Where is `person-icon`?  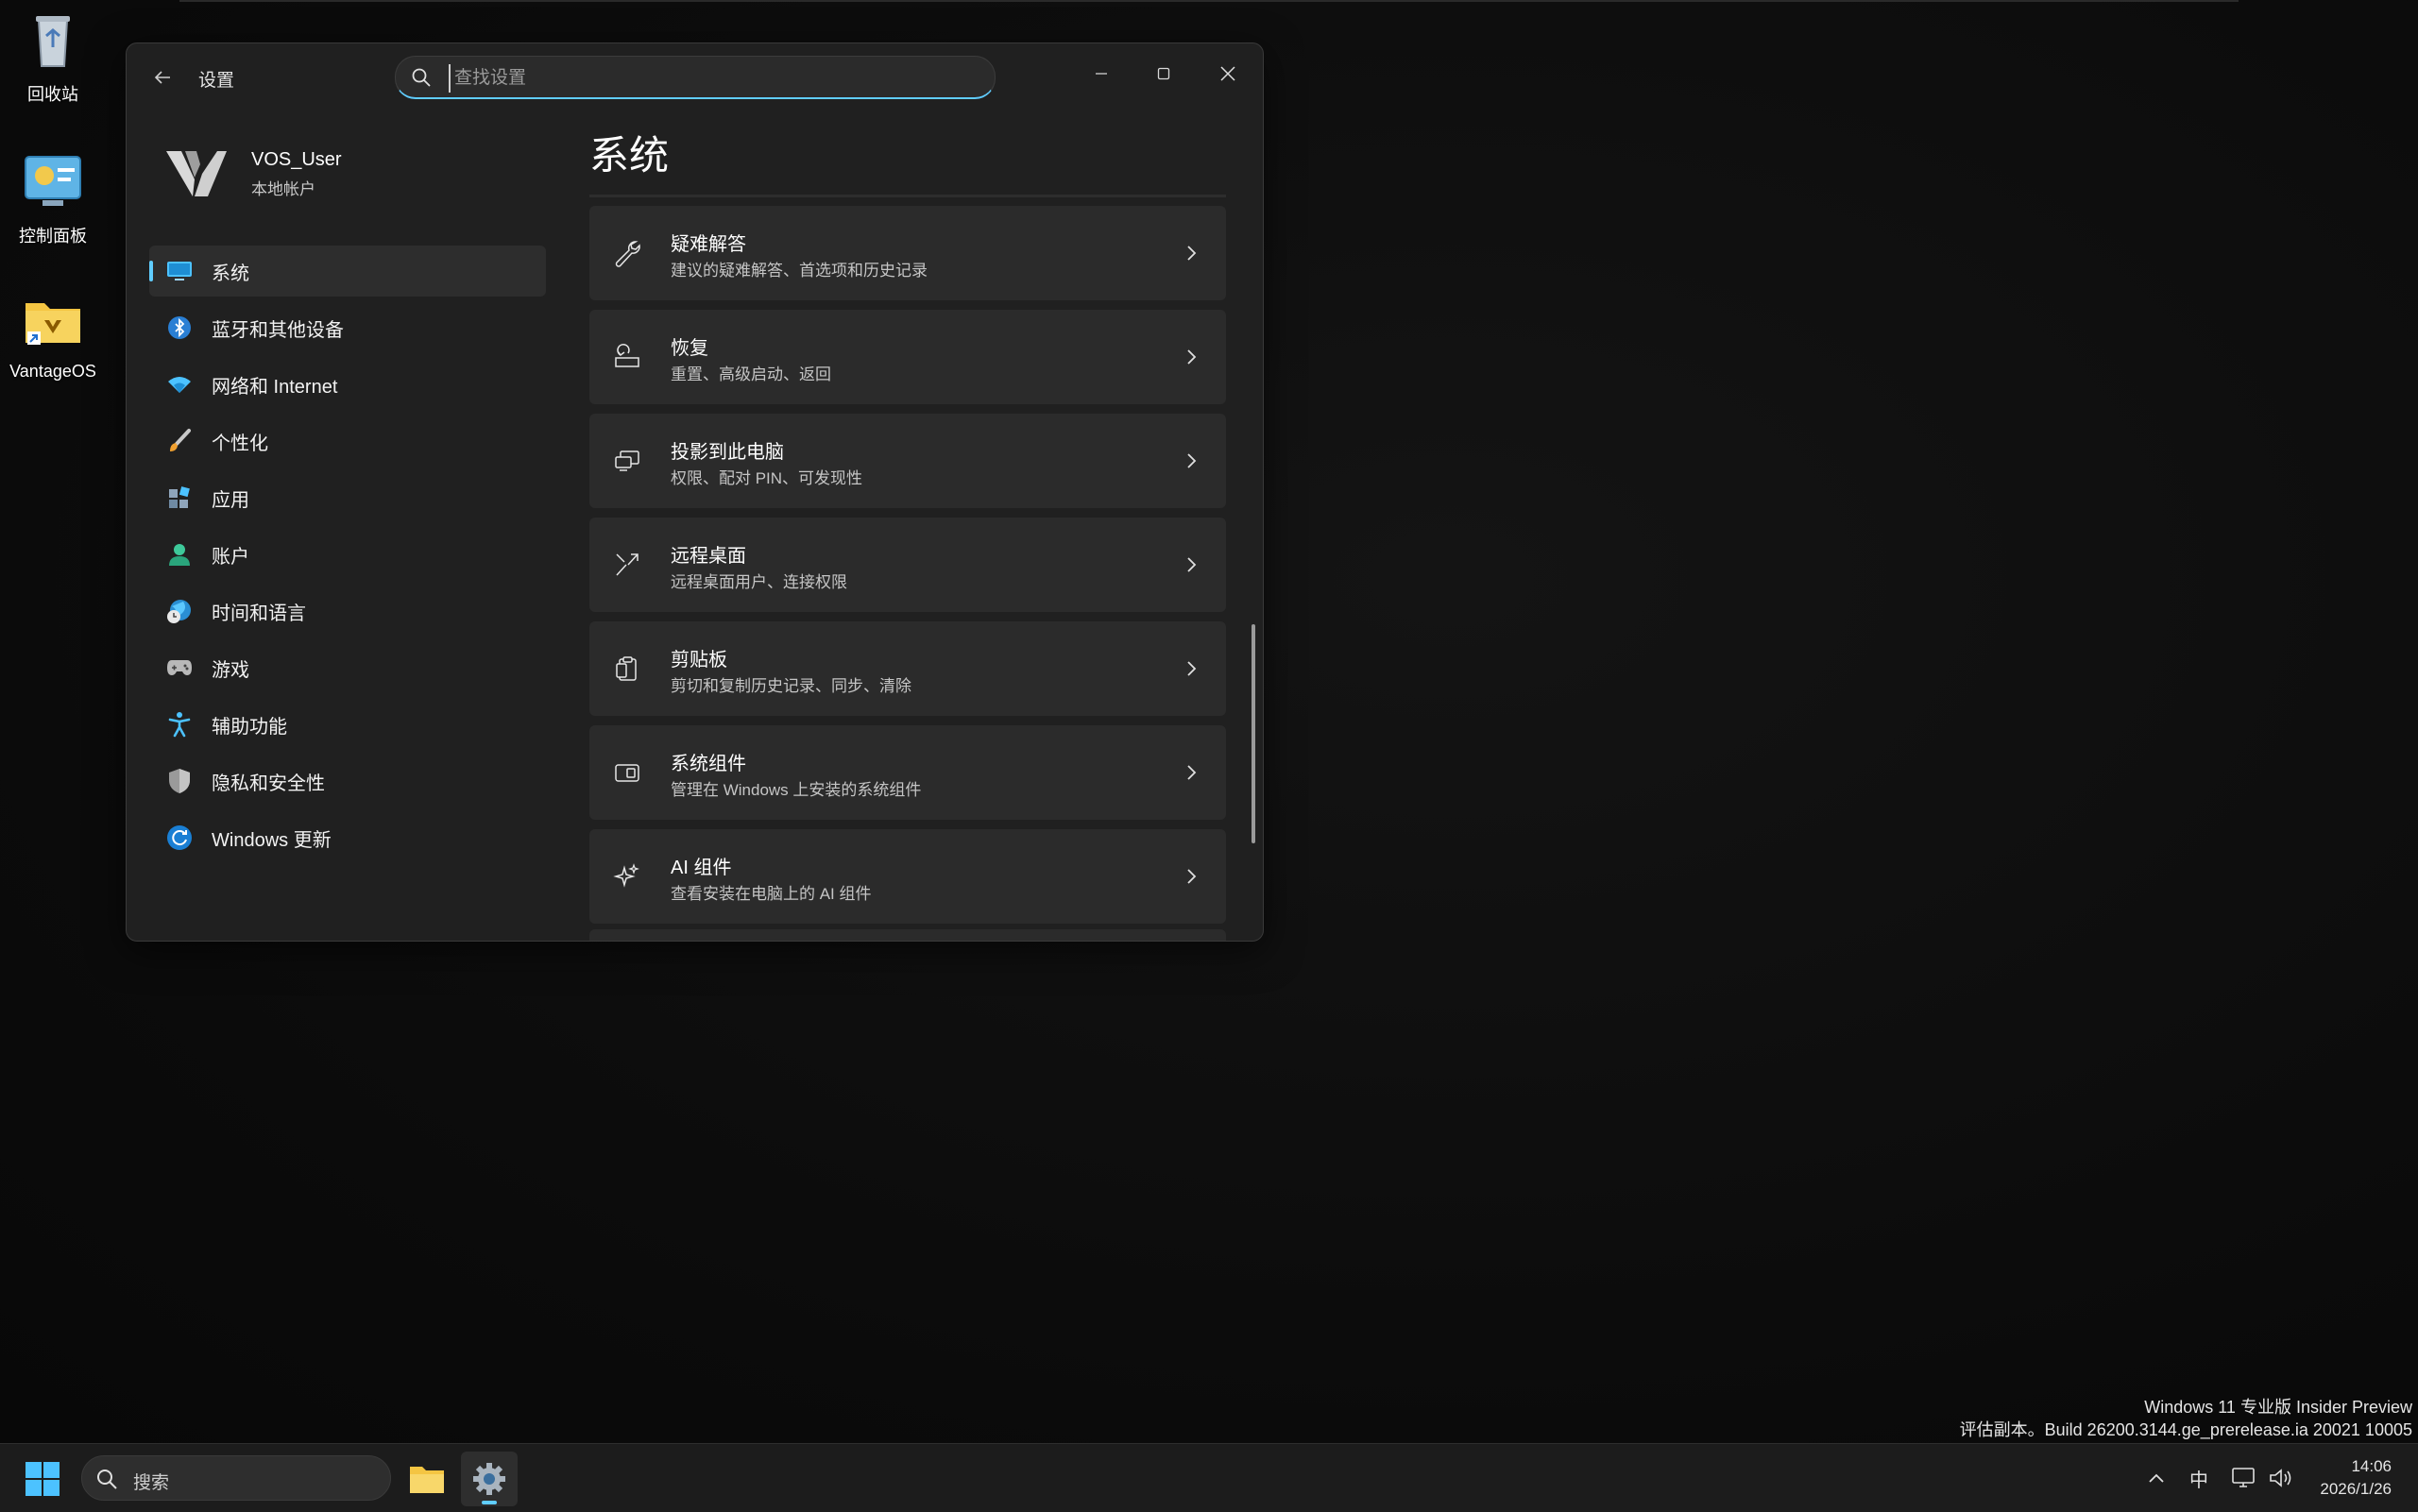
person-icon is located at coordinates (179, 554).